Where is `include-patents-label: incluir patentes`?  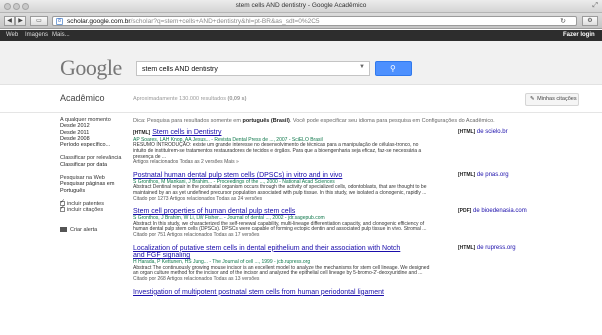 include-patents-label: incluir patentes is located at coordinates (85, 203).